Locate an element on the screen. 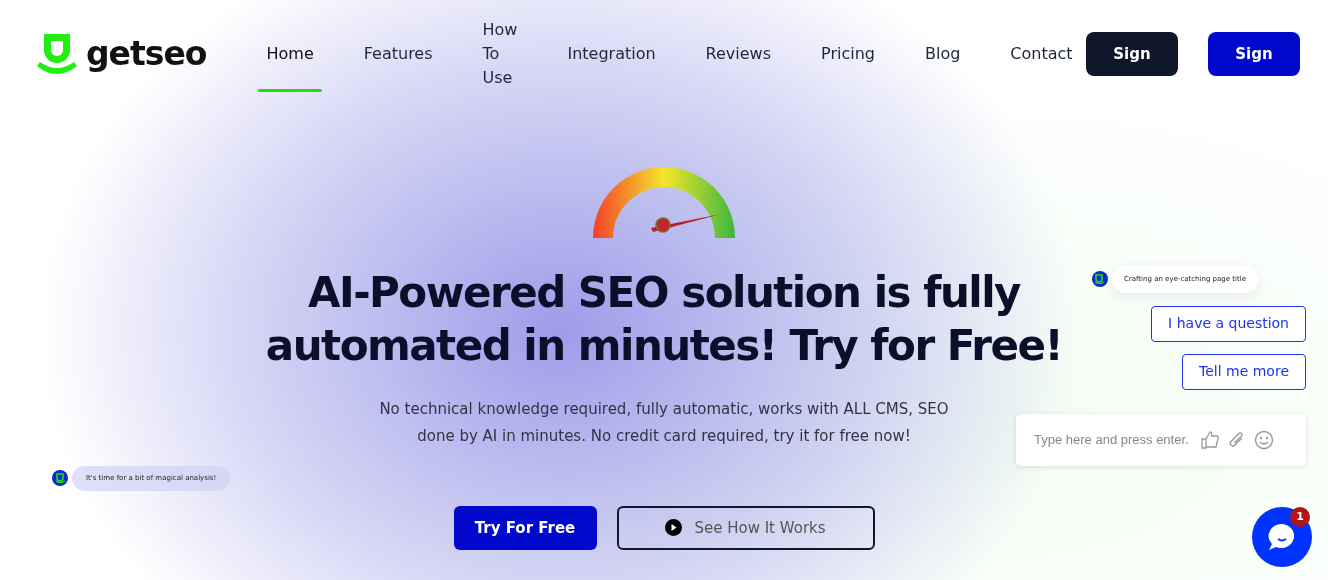 The image size is (1328, 580). nav-link: Home is located at coordinates (290, 54).